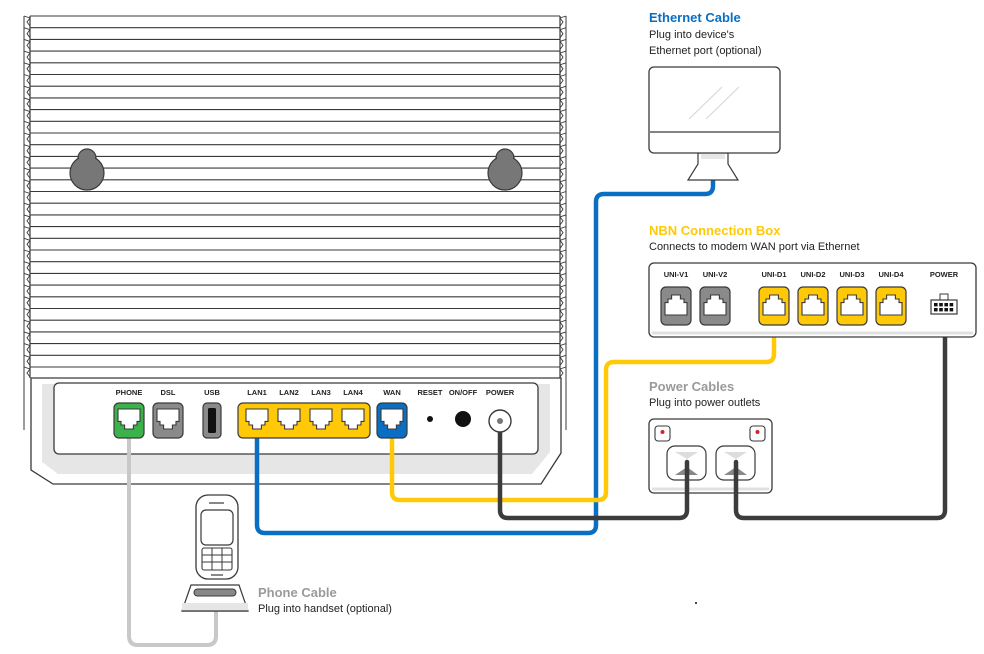 The height and width of the screenshot is (654, 984). What do you see at coordinates (212, 413) in the screenshot?
I see `modem-port-usb: USB` at bounding box center [212, 413].